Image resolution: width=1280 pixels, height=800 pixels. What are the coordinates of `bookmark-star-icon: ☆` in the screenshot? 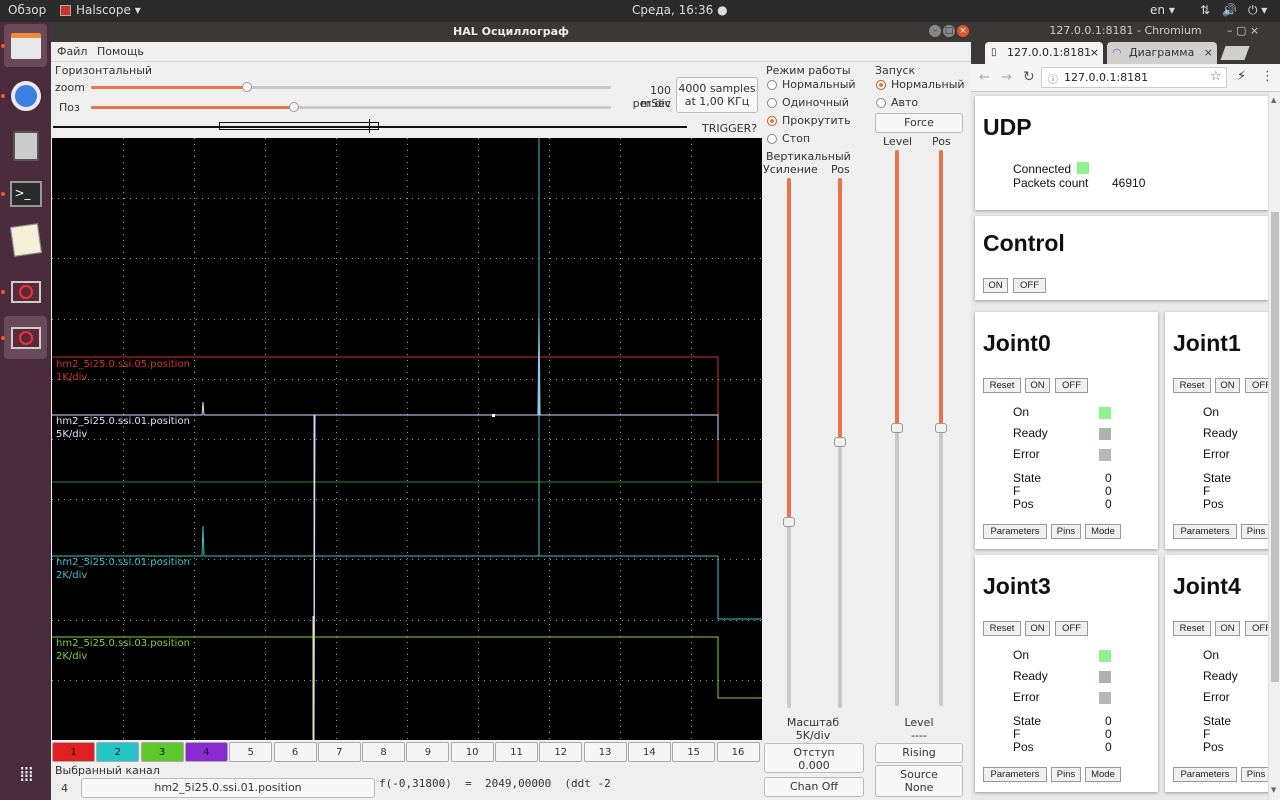 It's located at (1216, 76).